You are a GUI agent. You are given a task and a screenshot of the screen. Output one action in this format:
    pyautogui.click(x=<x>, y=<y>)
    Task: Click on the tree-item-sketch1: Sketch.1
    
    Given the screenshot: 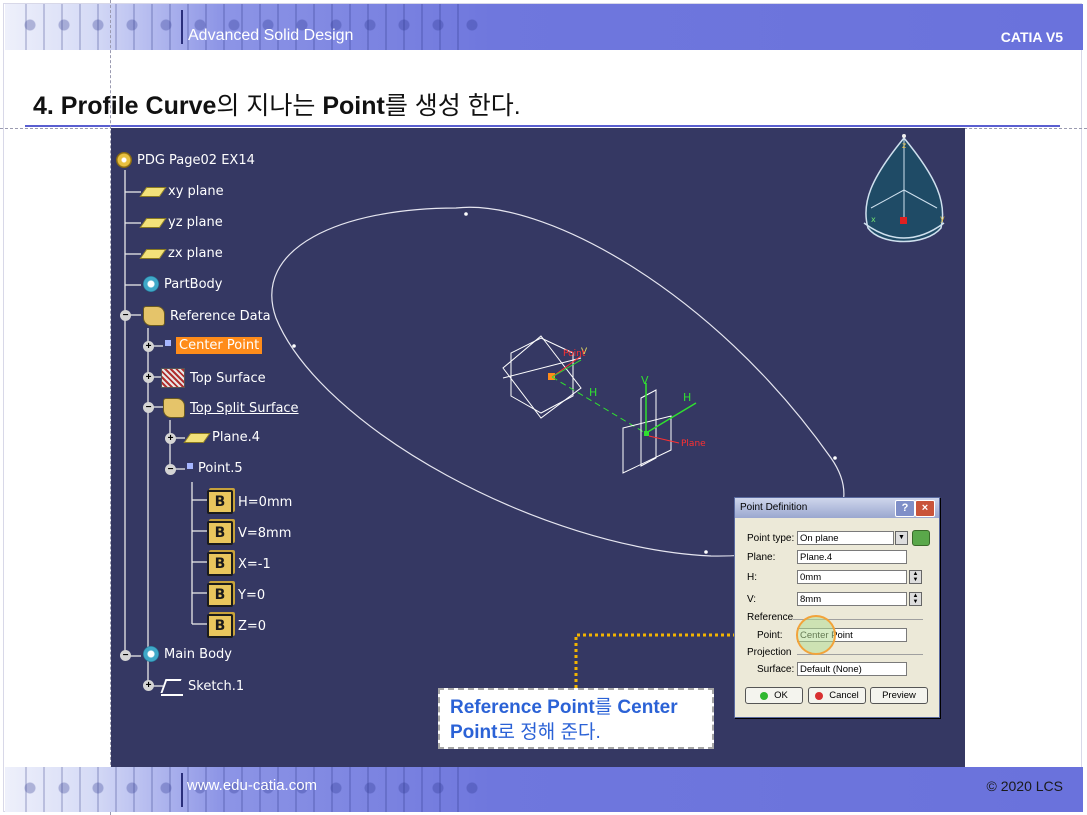 What is the action you would take?
    pyautogui.click(x=202, y=686)
    